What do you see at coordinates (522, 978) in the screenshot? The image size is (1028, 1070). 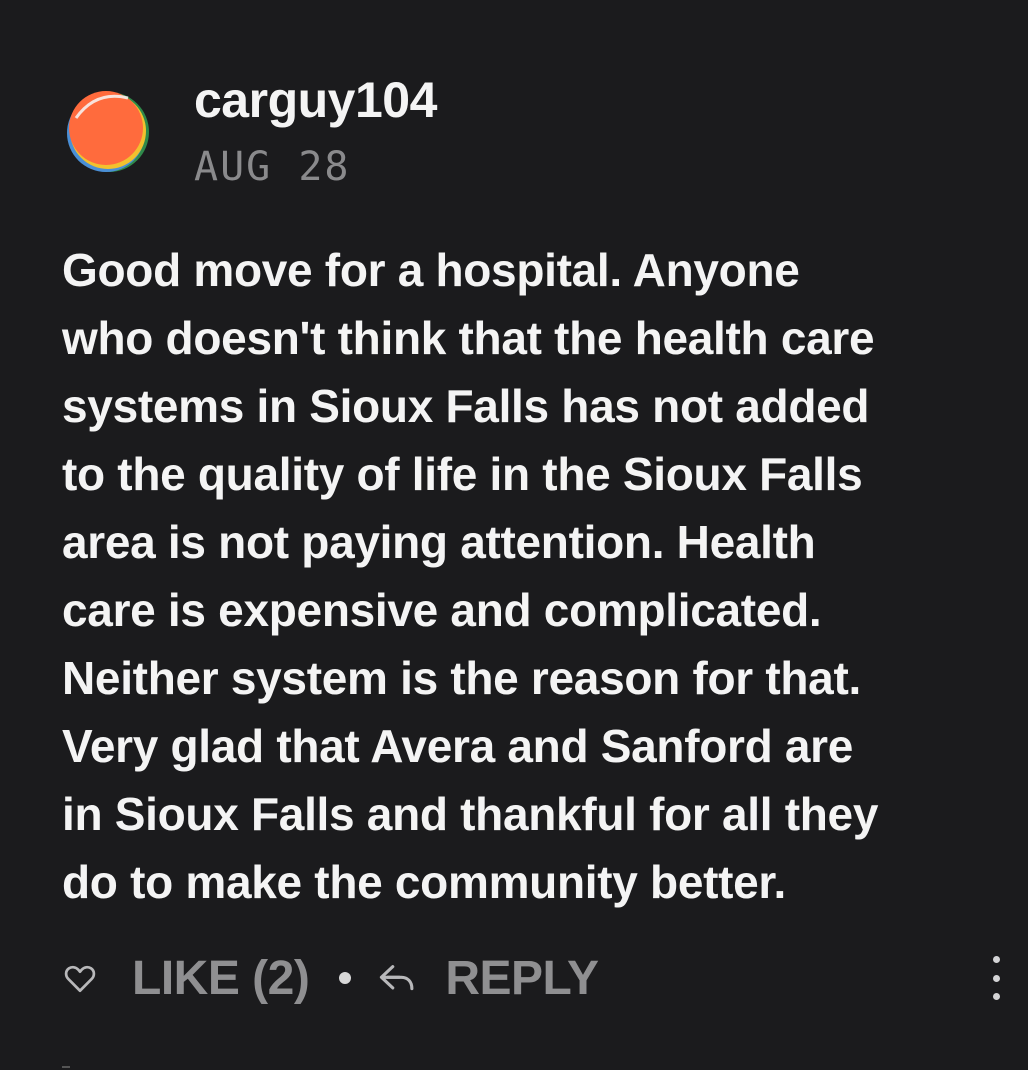 I see `reply-button: REPLY` at bounding box center [522, 978].